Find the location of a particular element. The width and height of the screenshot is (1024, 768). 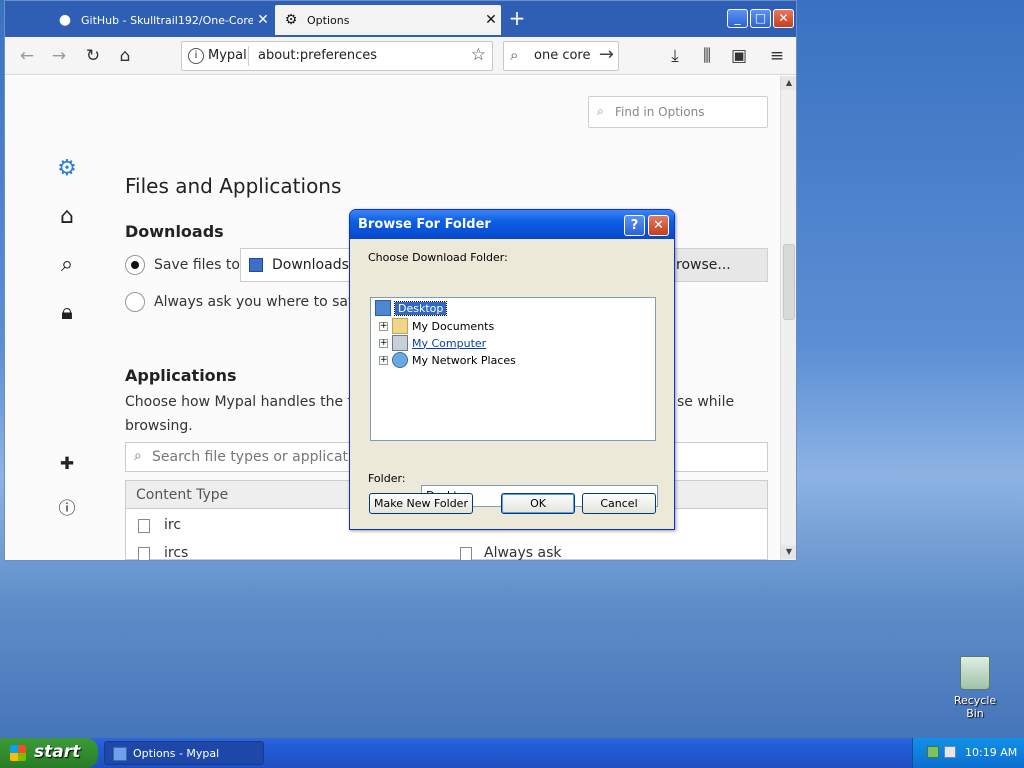

info-icon: i is located at coordinates (196, 56).